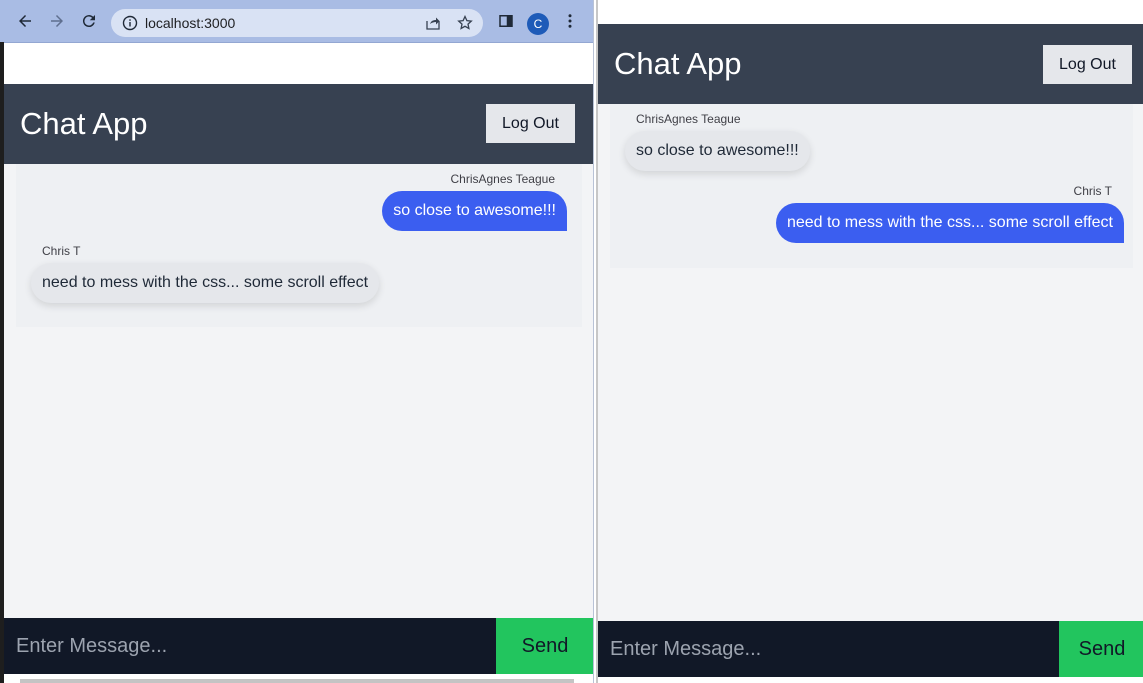  I want to click on share-icon, so click(433, 23).